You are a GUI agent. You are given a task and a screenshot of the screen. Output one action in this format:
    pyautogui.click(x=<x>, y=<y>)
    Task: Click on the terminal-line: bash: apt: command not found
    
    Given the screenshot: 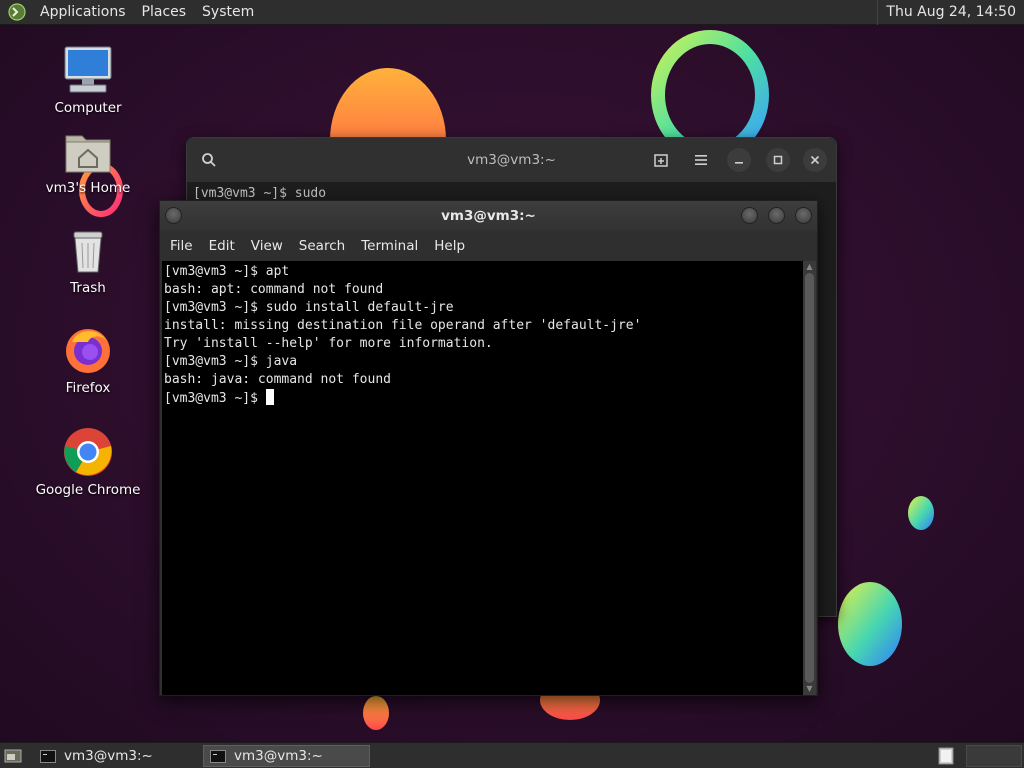 What is the action you would take?
    pyautogui.click(x=274, y=289)
    